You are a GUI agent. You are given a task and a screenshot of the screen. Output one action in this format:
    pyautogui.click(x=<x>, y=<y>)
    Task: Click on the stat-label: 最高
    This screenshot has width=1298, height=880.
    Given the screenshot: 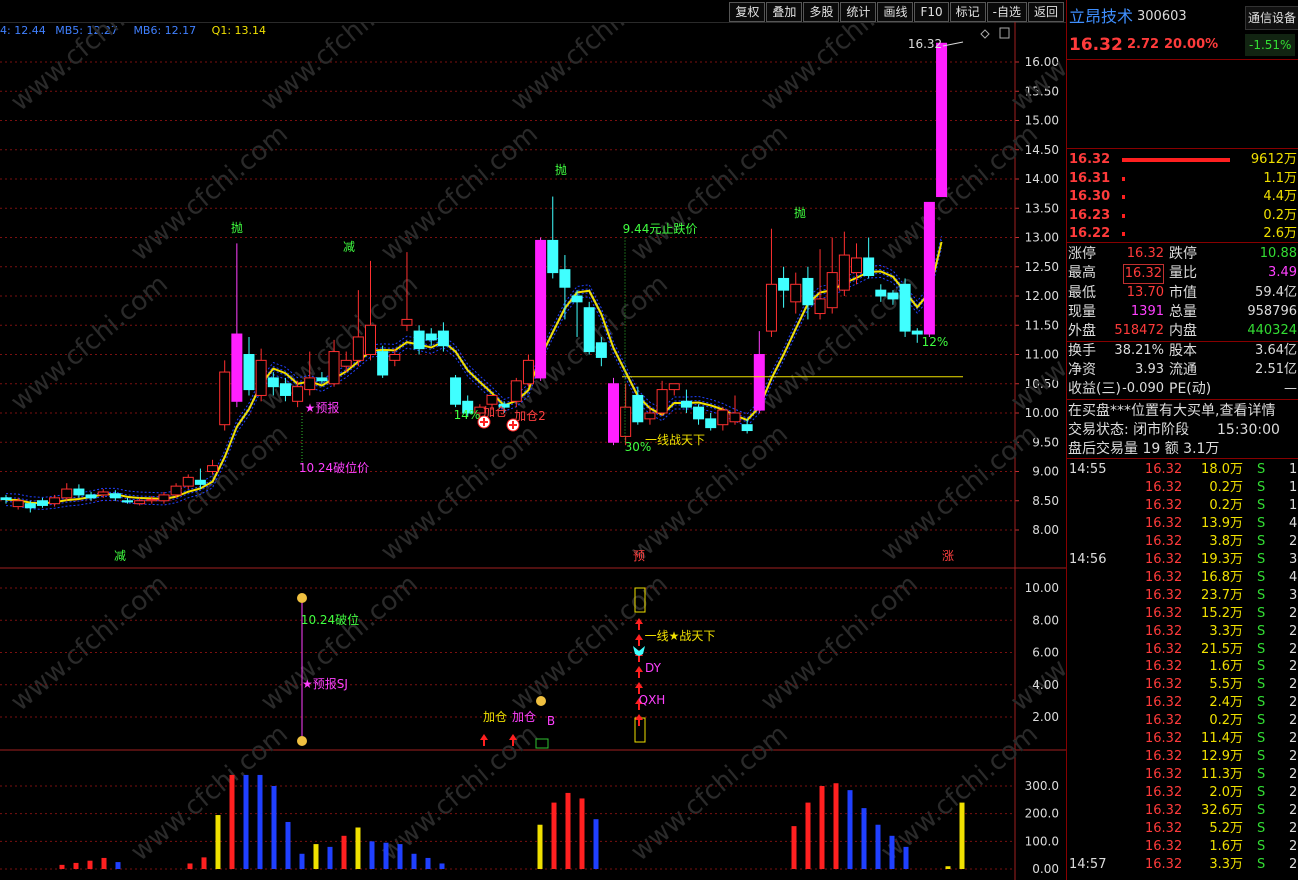 What is the action you would take?
    pyautogui.click(x=1082, y=273)
    